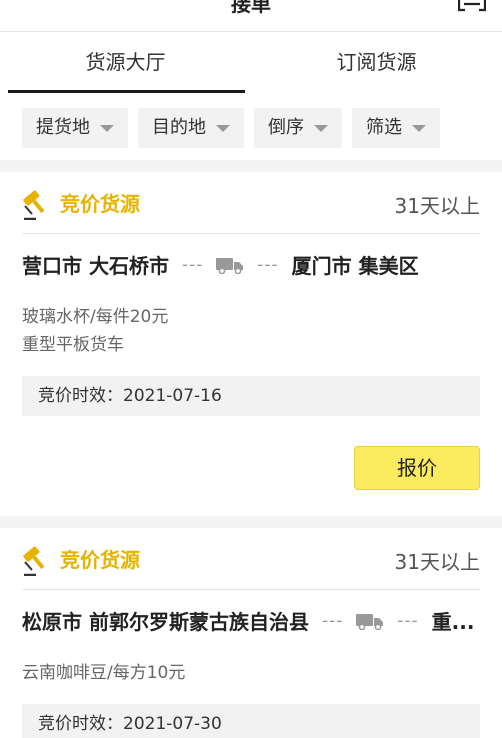  Describe the element at coordinates (251, 396) in the screenshot. I see `bid-deadline: 竞价时效：2021-07-16` at that location.